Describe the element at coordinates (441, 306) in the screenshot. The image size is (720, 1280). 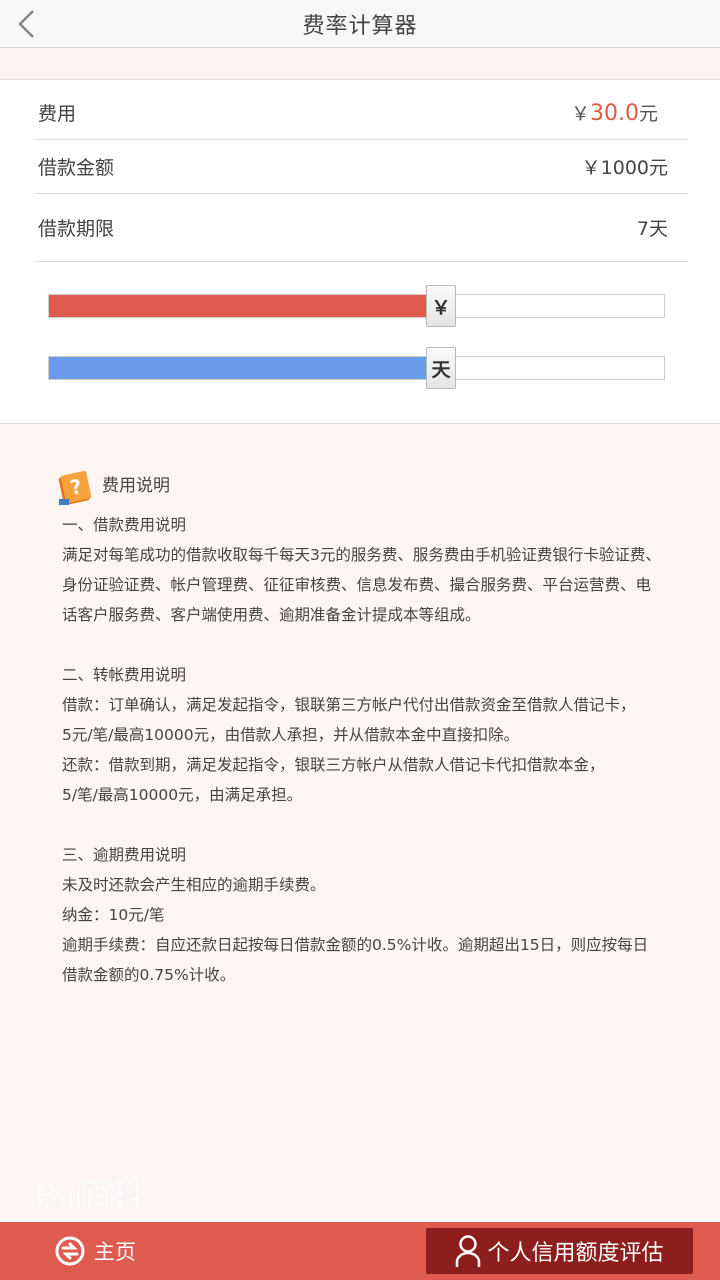
I see `amount-slider-thumb: ￥` at that location.